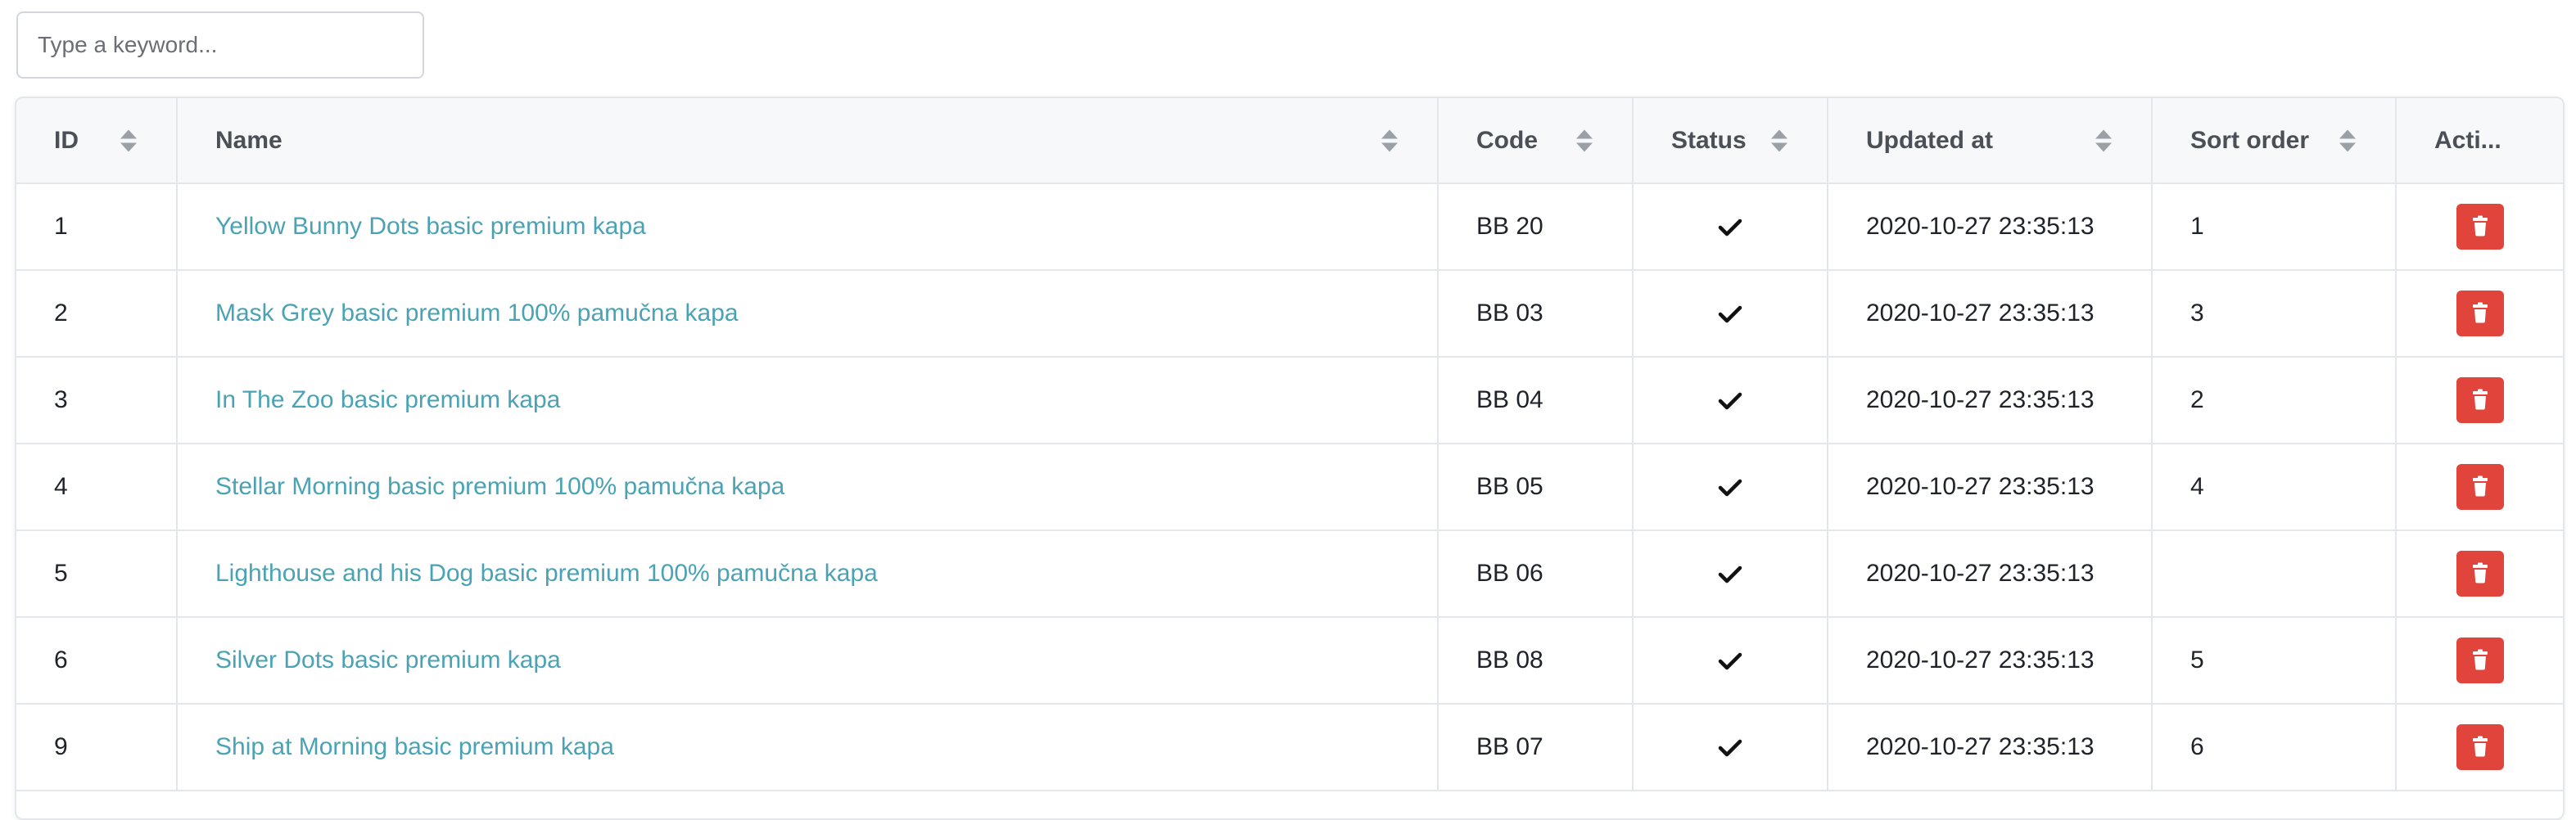 The width and height of the screenshot is (2576, 820). Describe the element at coordinates (1536, 574) in the screenshot. I see `cell-code: BB 06` at that location.